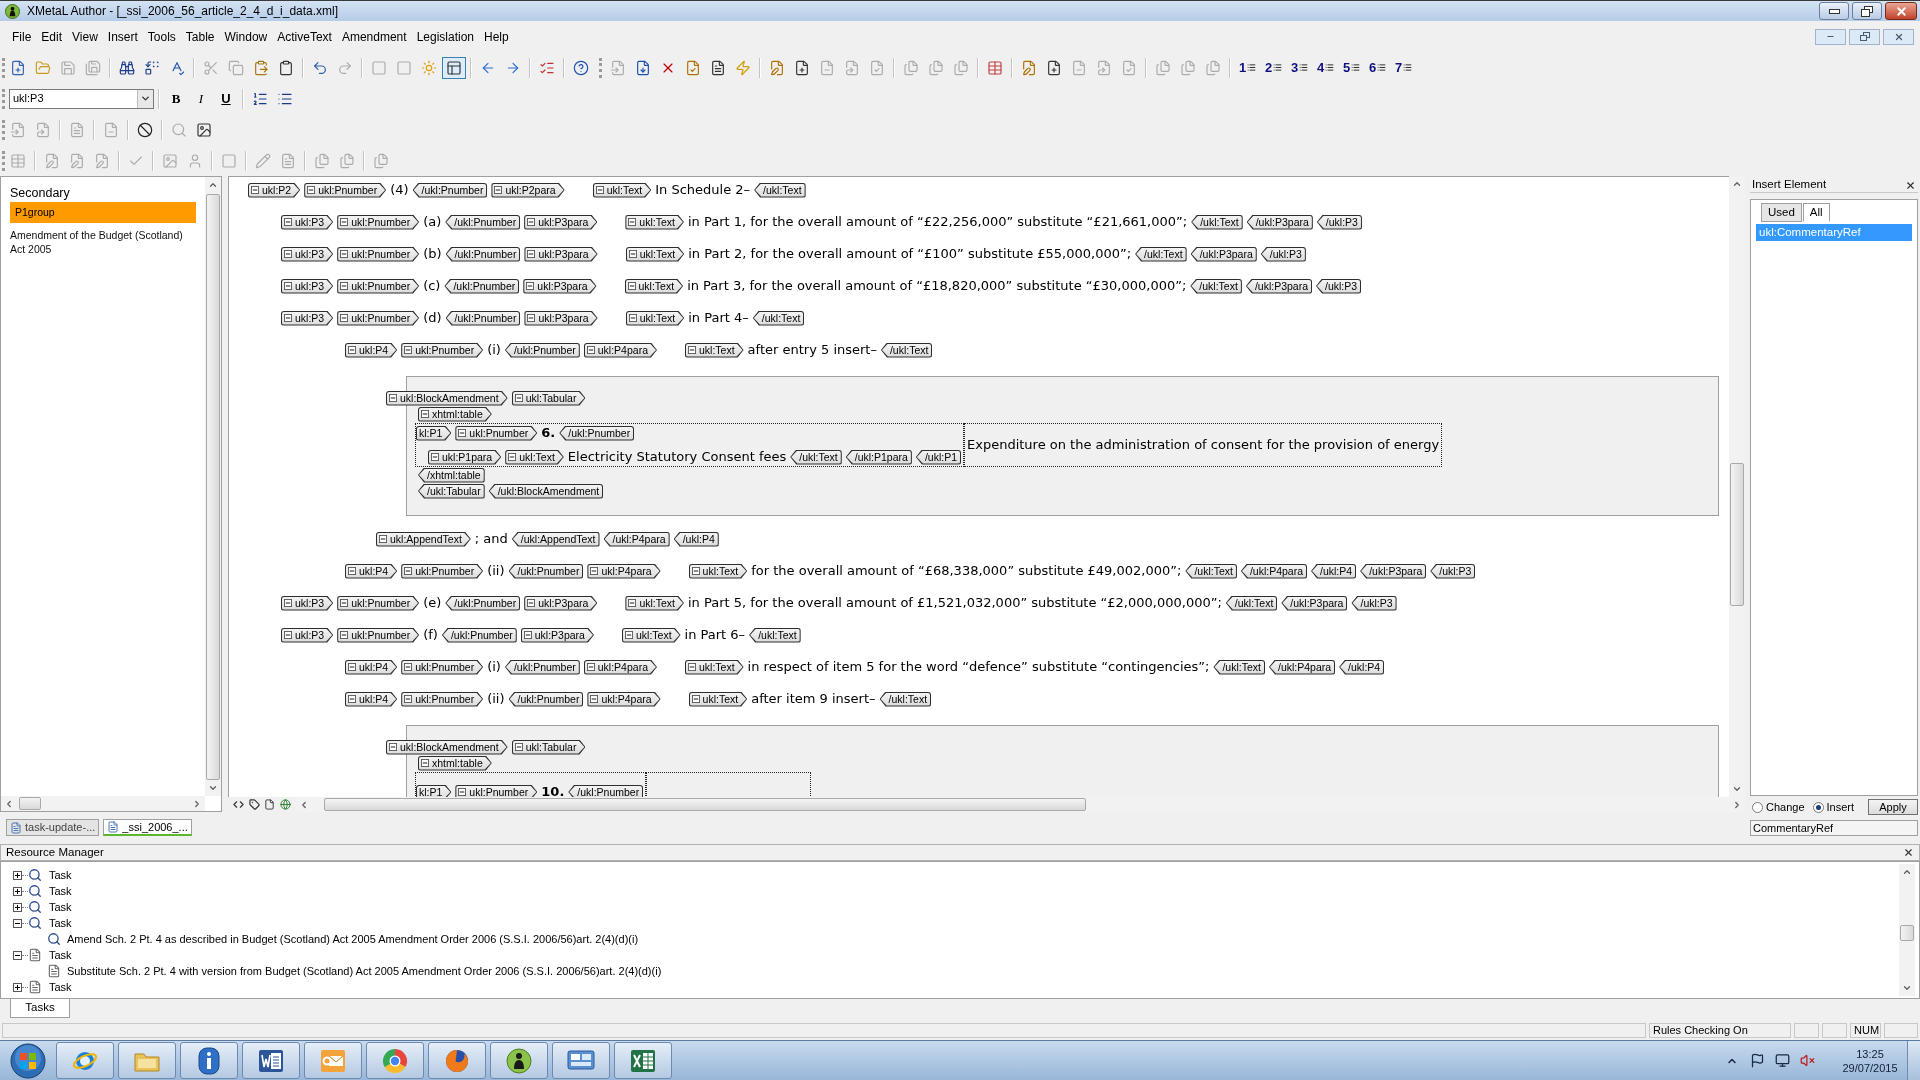 Image resolution: width=1920 pixels, height=1080 pixels. What do you see at coordinates (17, 907) in the screenshot?
I see `expand-icon` at bounding box center [17, 907].